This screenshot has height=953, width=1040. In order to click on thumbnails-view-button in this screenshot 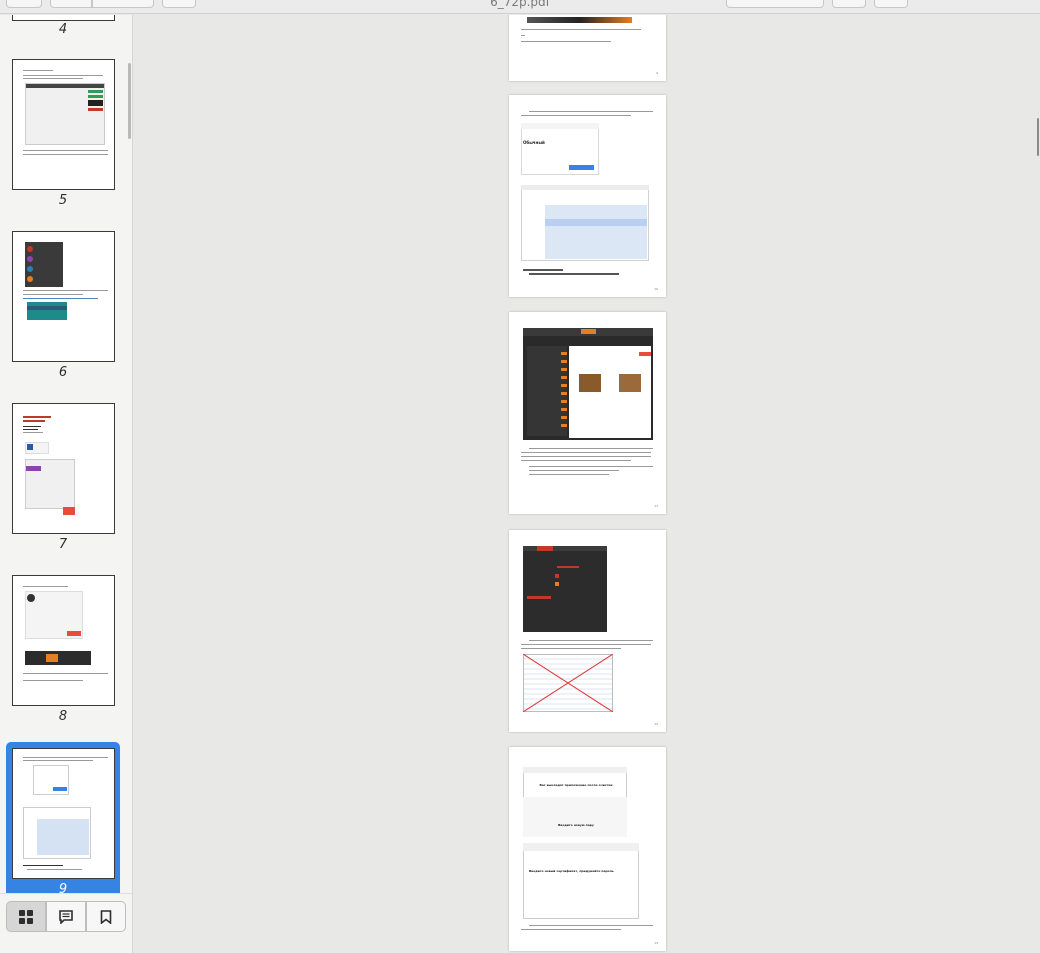, I will do `click(26, 916)`.